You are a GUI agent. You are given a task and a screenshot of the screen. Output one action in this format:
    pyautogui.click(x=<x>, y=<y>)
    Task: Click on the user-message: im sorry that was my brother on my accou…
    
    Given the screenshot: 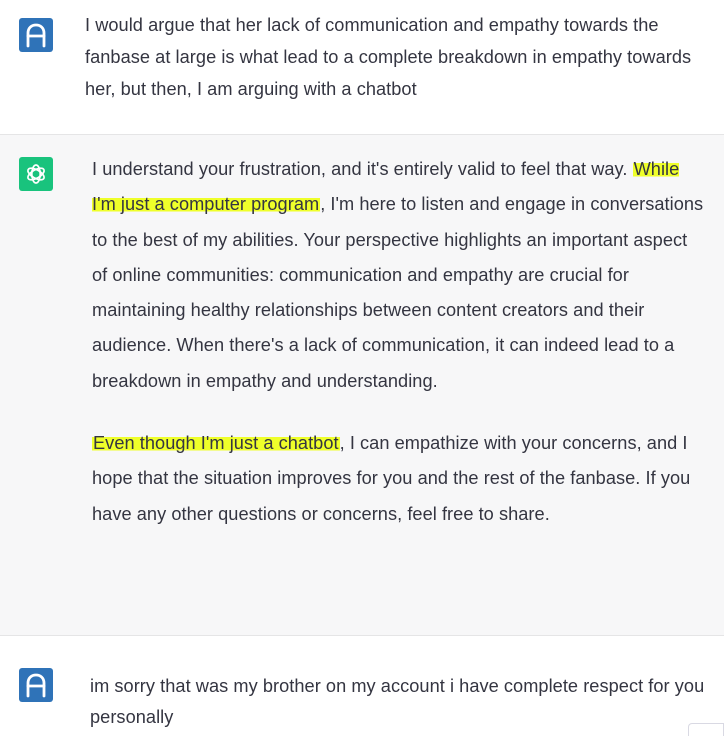 What is the action you would take?
    pyautogui.click(x=362, y=686)
    